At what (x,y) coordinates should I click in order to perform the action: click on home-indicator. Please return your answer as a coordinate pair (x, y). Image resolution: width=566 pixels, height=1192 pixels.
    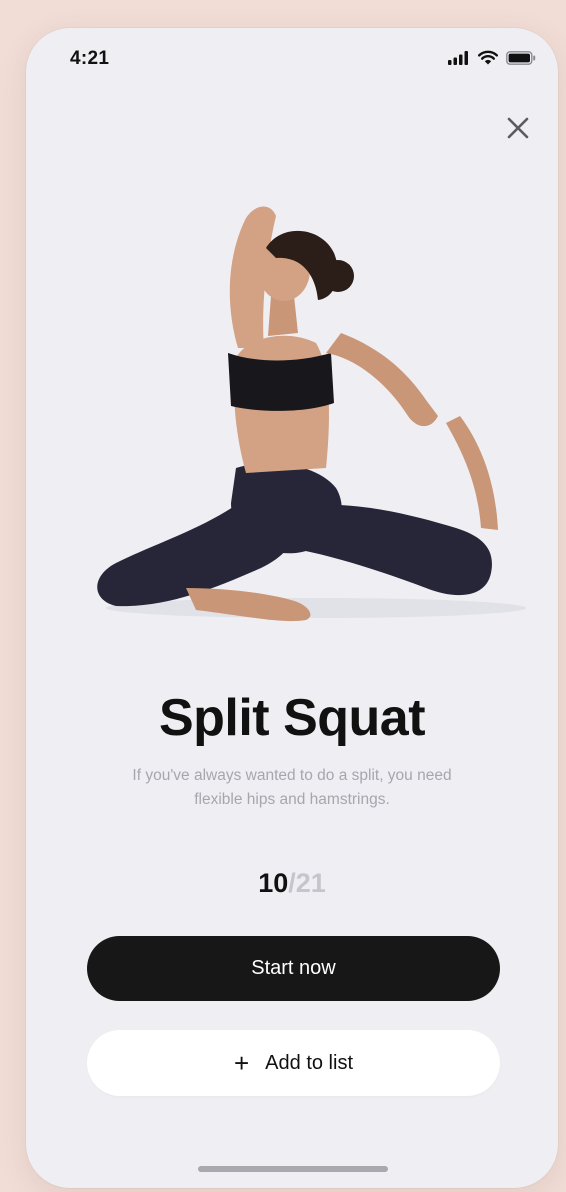
    Looking at the image, I should click on (293, 1169).